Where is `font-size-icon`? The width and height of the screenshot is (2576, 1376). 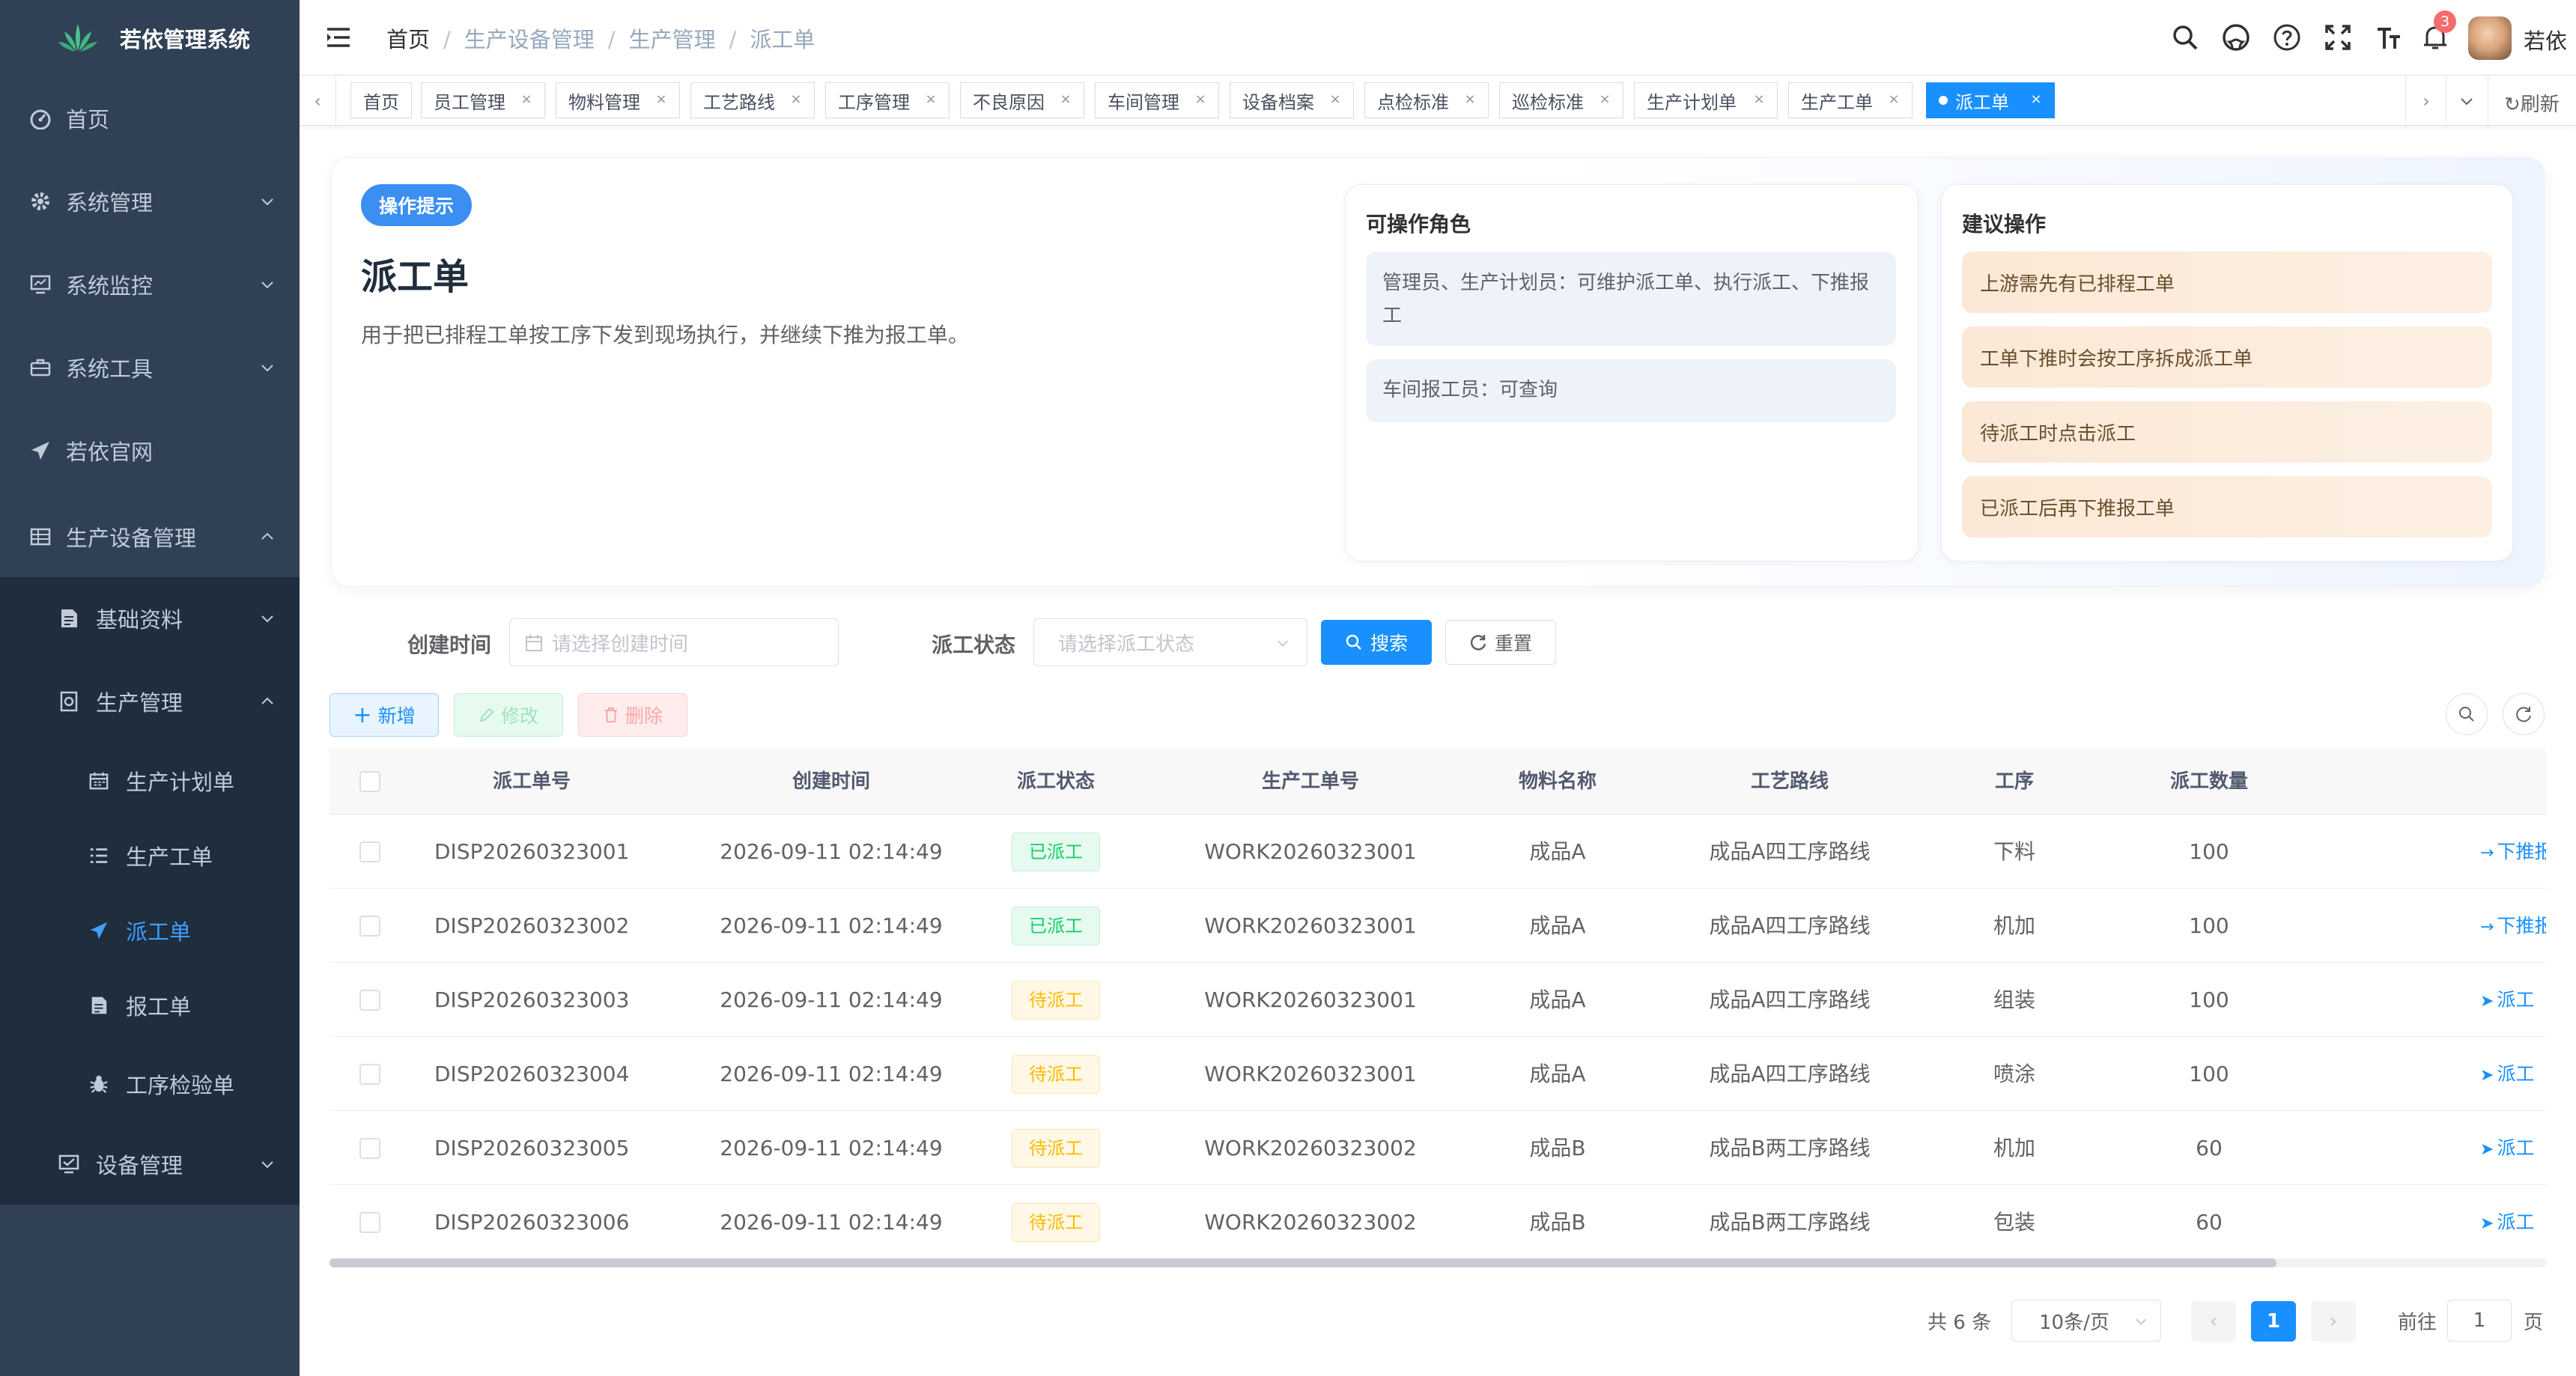
font-size-icon is located at coordinates (2389, 37).